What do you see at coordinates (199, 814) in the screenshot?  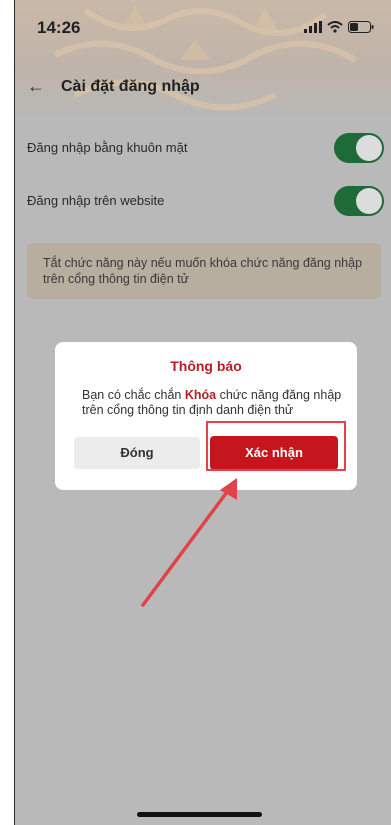 I see `home-indicator` at bounding box center [199, 814].